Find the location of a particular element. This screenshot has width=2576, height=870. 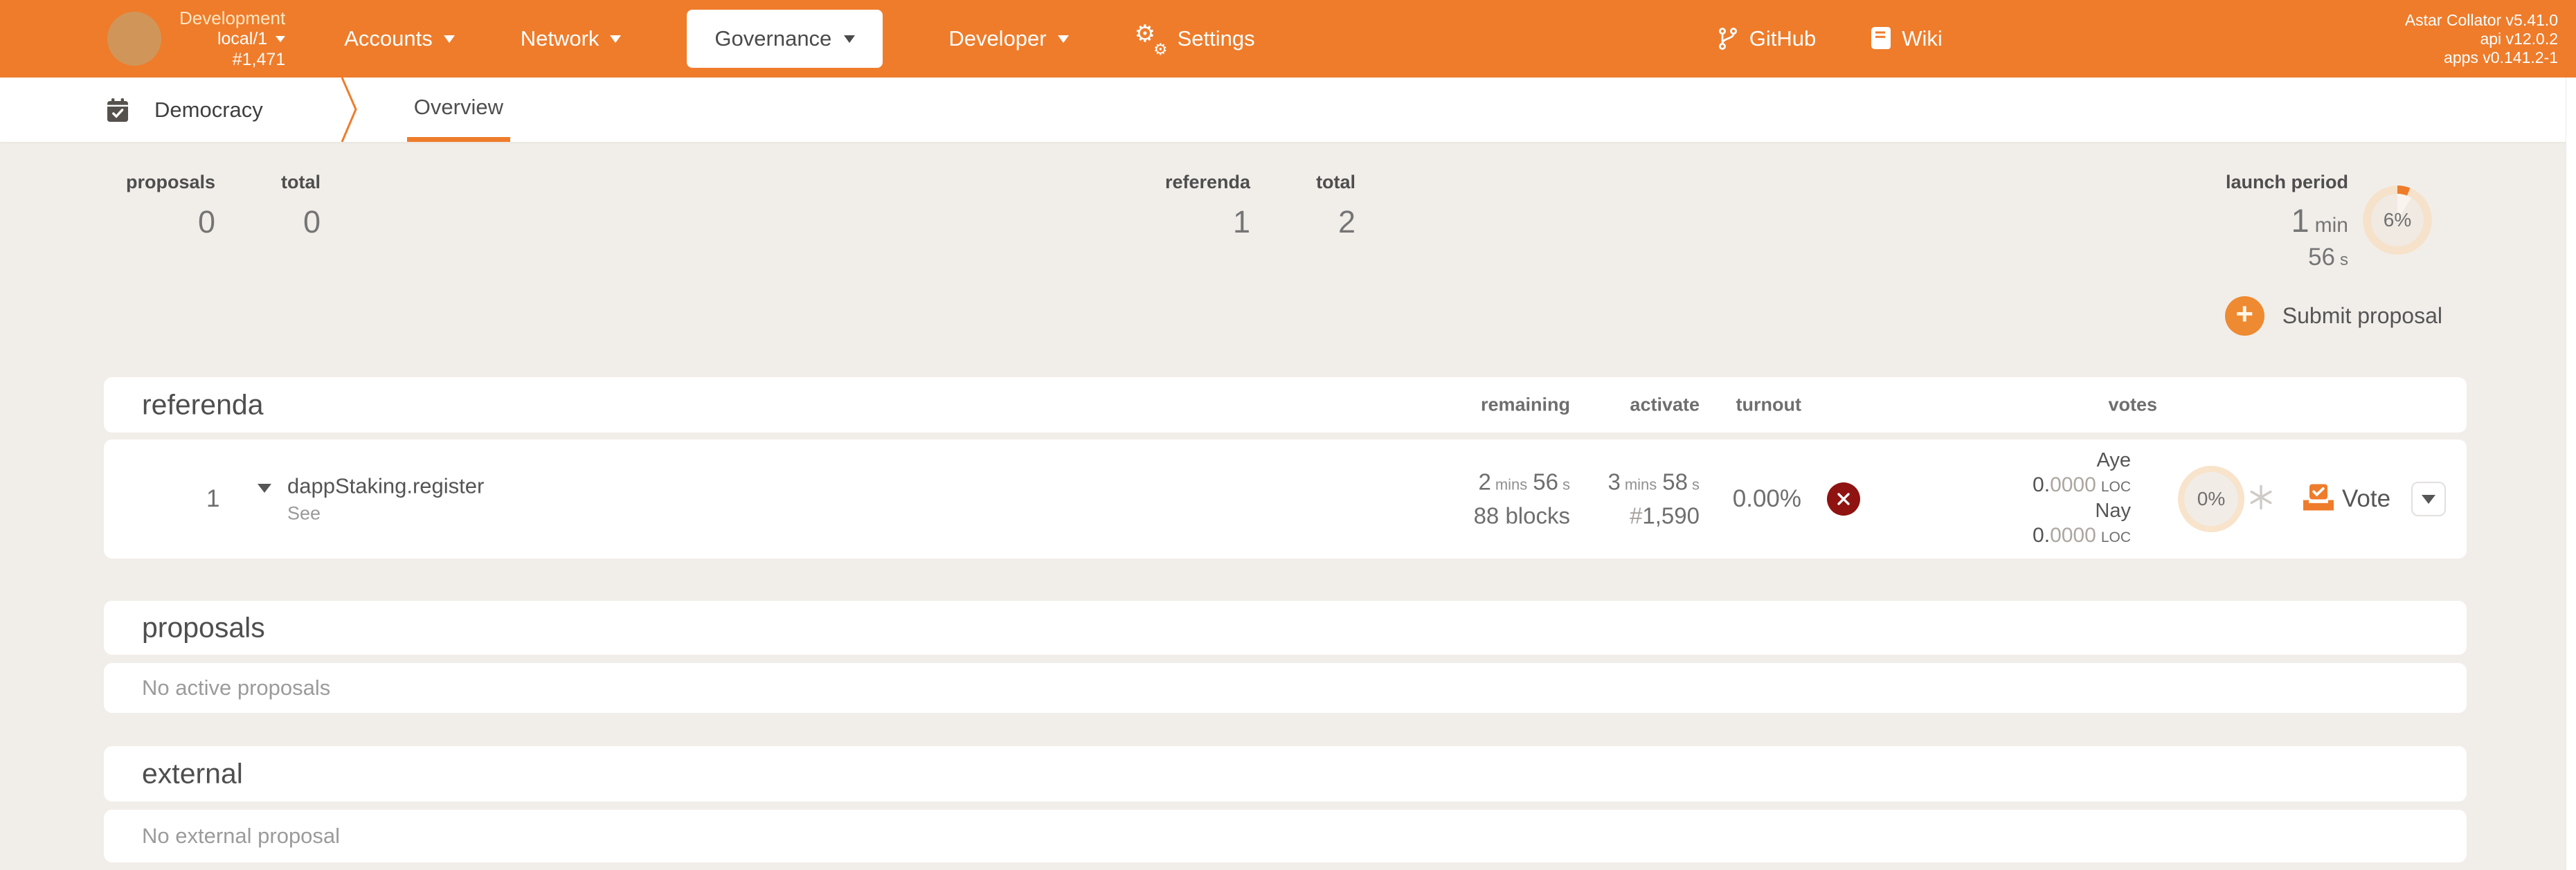

nav-developer-label: Developer is located at coordinates (997, 38).